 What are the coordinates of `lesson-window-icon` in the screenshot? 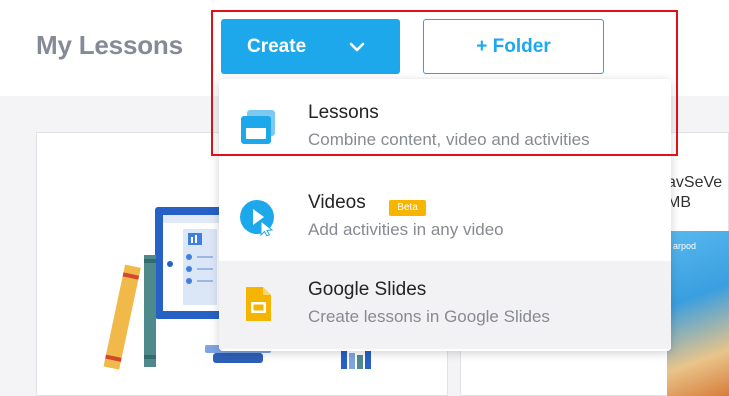 It's located at (258, 127).